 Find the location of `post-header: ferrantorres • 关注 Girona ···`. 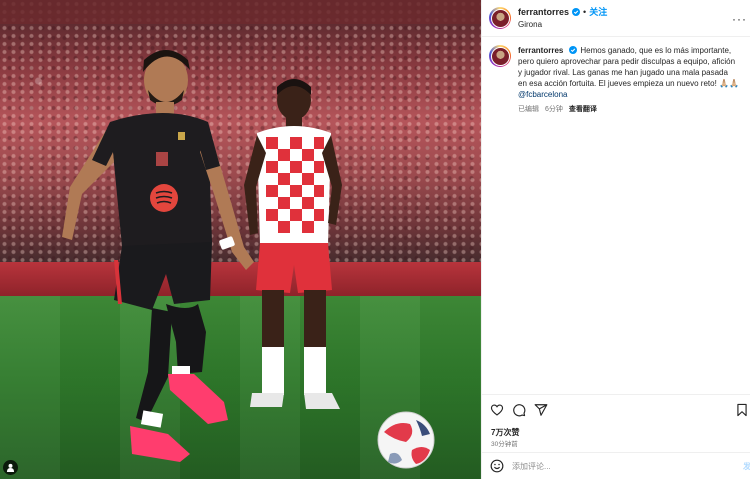

post-header: ferrantorres • 关注 Girona ··· is located at coordinates (616, 18).